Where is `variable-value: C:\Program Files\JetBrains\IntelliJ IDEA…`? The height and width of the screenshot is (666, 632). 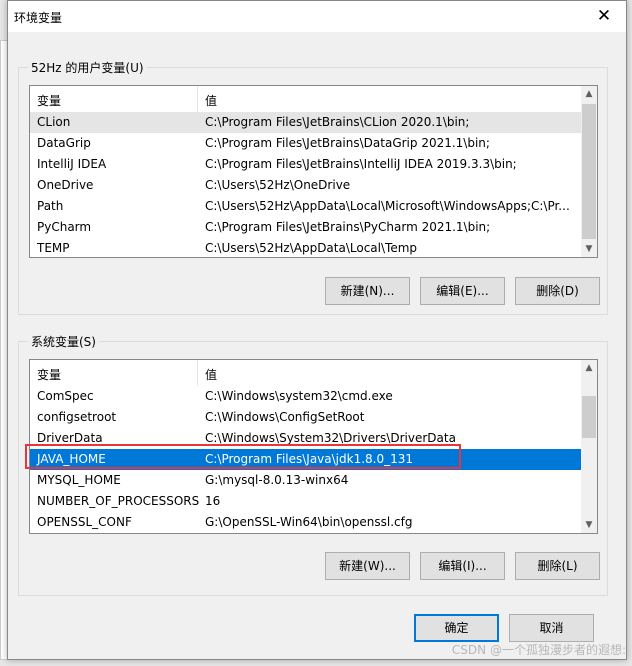
variable-value: C:\Program Files\JetBrains\IntelliJ IDEA… is located at coordinates (361, 164).